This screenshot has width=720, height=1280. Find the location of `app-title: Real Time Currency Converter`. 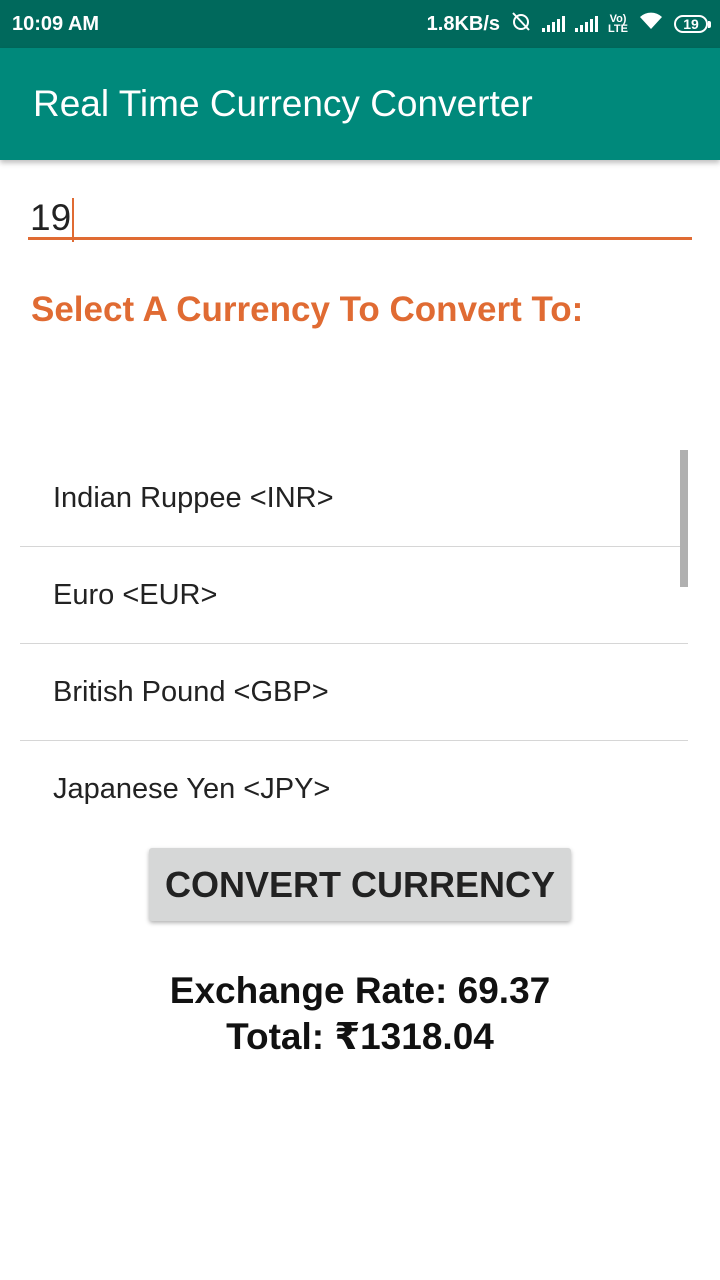

app-title: Real Time Currency Converter is located at coordinates (283, 103).